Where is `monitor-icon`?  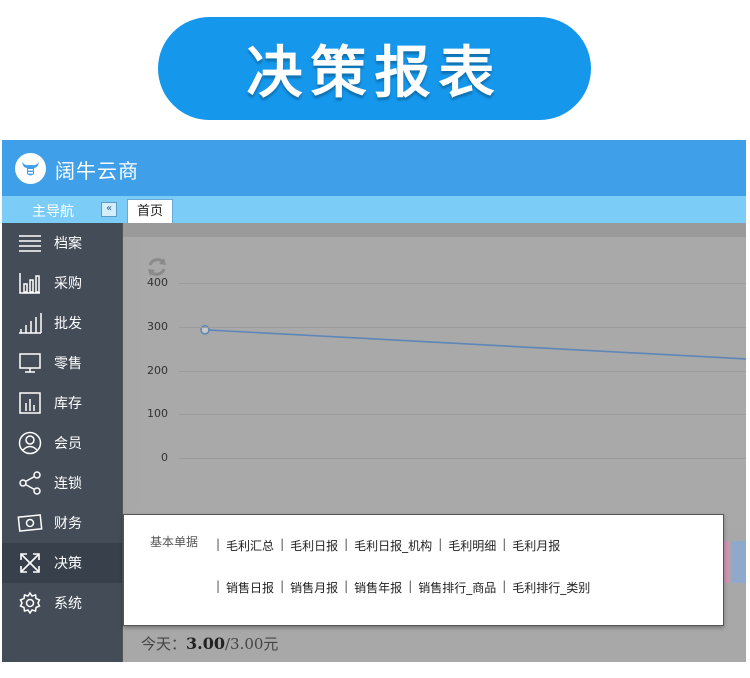
monitor-icon is located at coordinates (30, 363).